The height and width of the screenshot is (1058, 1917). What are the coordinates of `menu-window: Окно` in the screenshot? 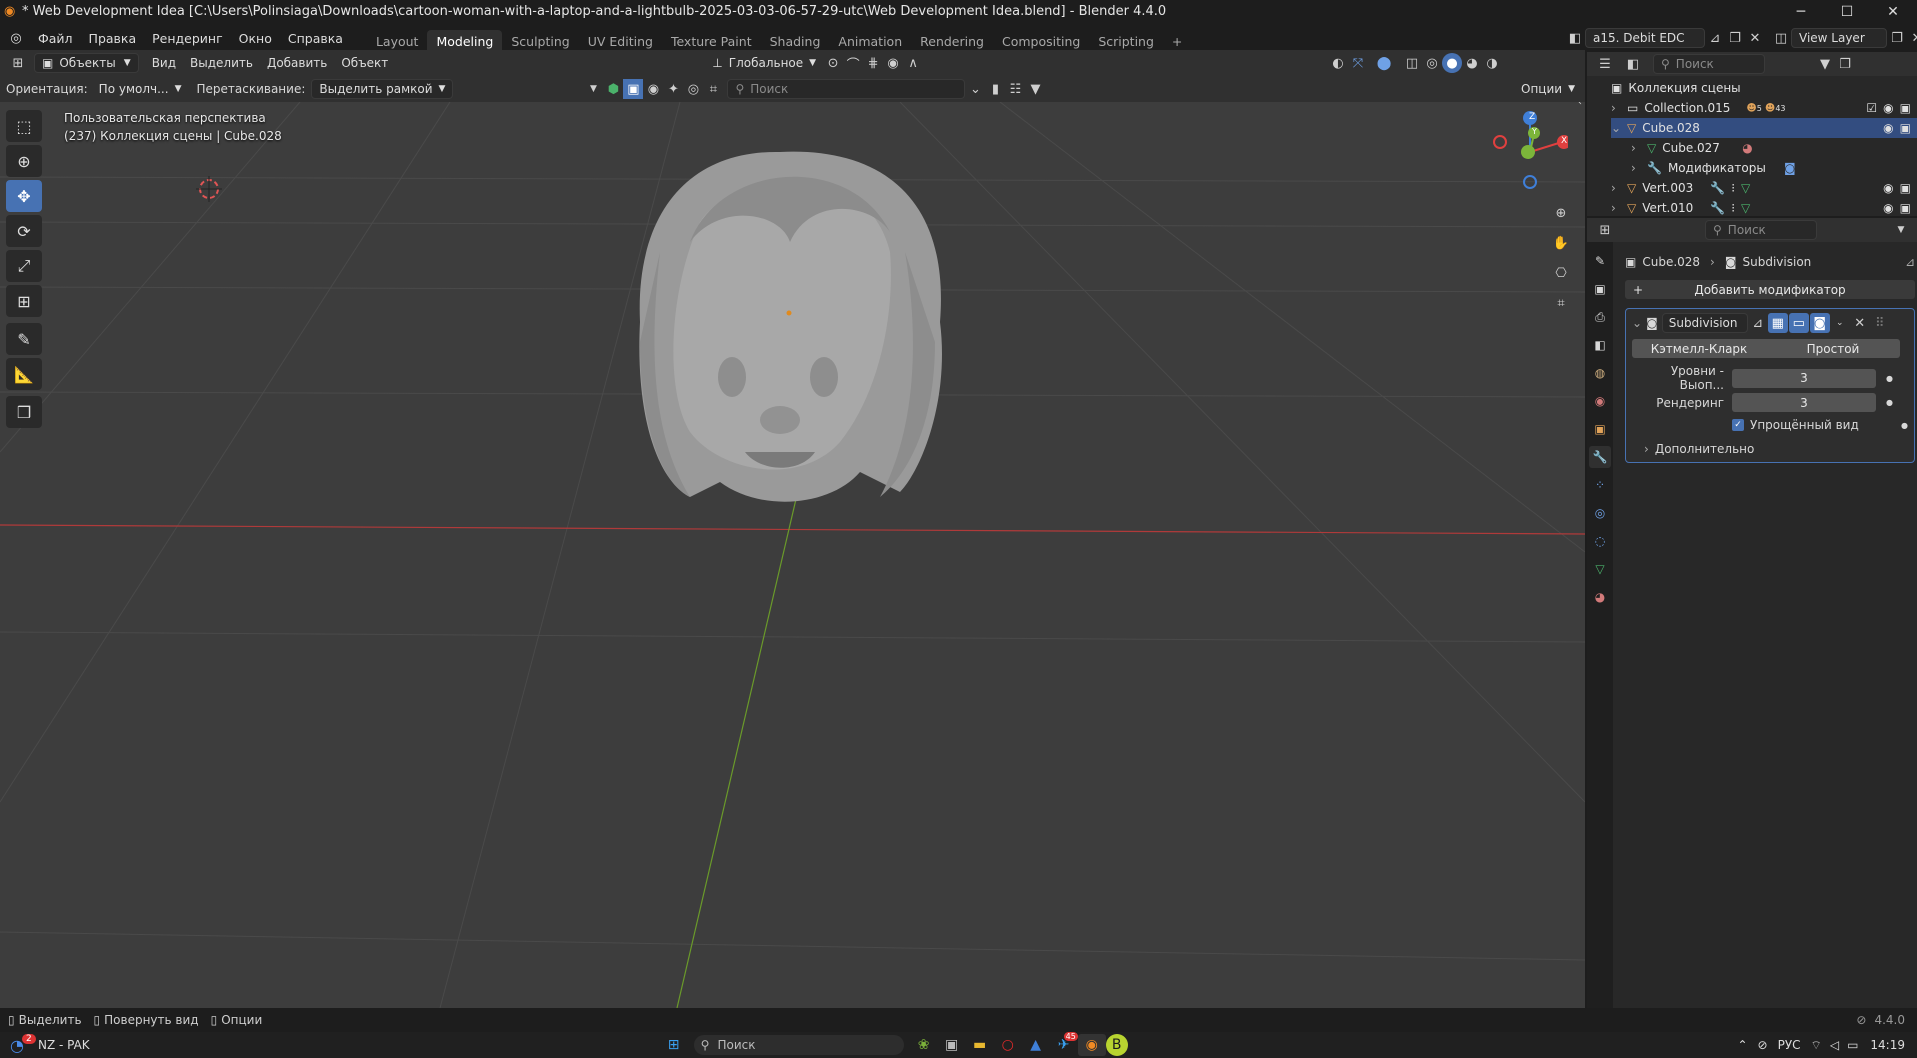 It's located at (255, 38).